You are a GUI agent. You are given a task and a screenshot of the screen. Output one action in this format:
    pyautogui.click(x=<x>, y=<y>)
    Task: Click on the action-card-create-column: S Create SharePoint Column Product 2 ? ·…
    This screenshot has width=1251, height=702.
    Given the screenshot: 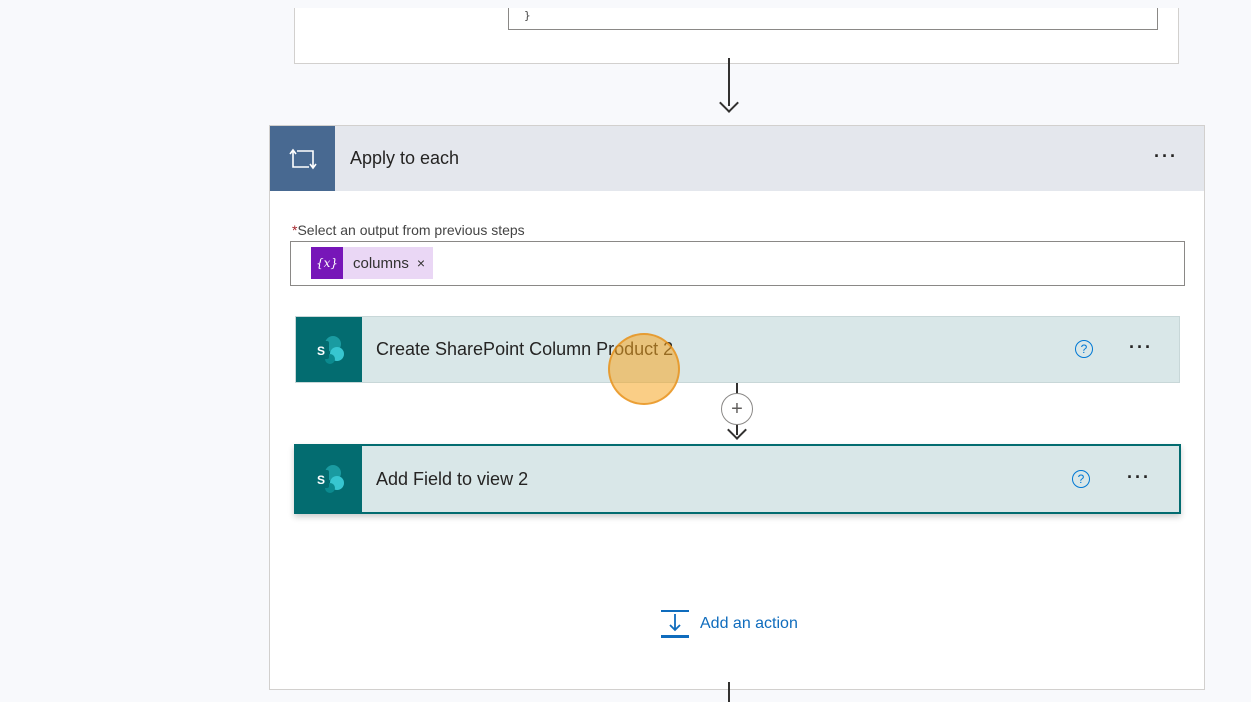 What is the action you would take?
    pyautogui.click(x=737, y=349)
    